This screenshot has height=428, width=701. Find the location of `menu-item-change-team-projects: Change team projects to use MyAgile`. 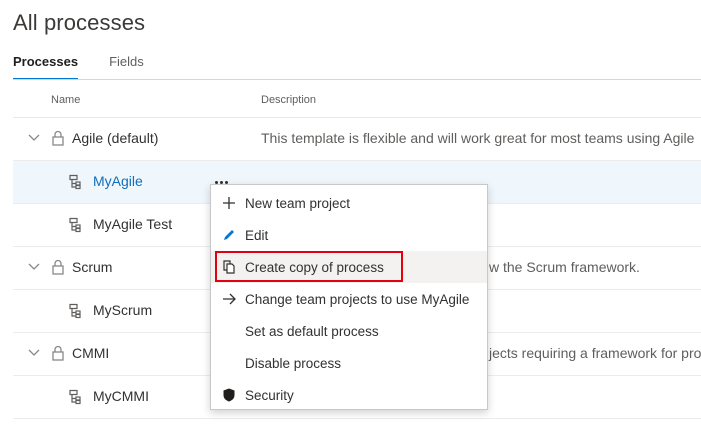

menu-item-change-team-projects: Change team projects to use MyAgile is located at coordinates (349, 299).